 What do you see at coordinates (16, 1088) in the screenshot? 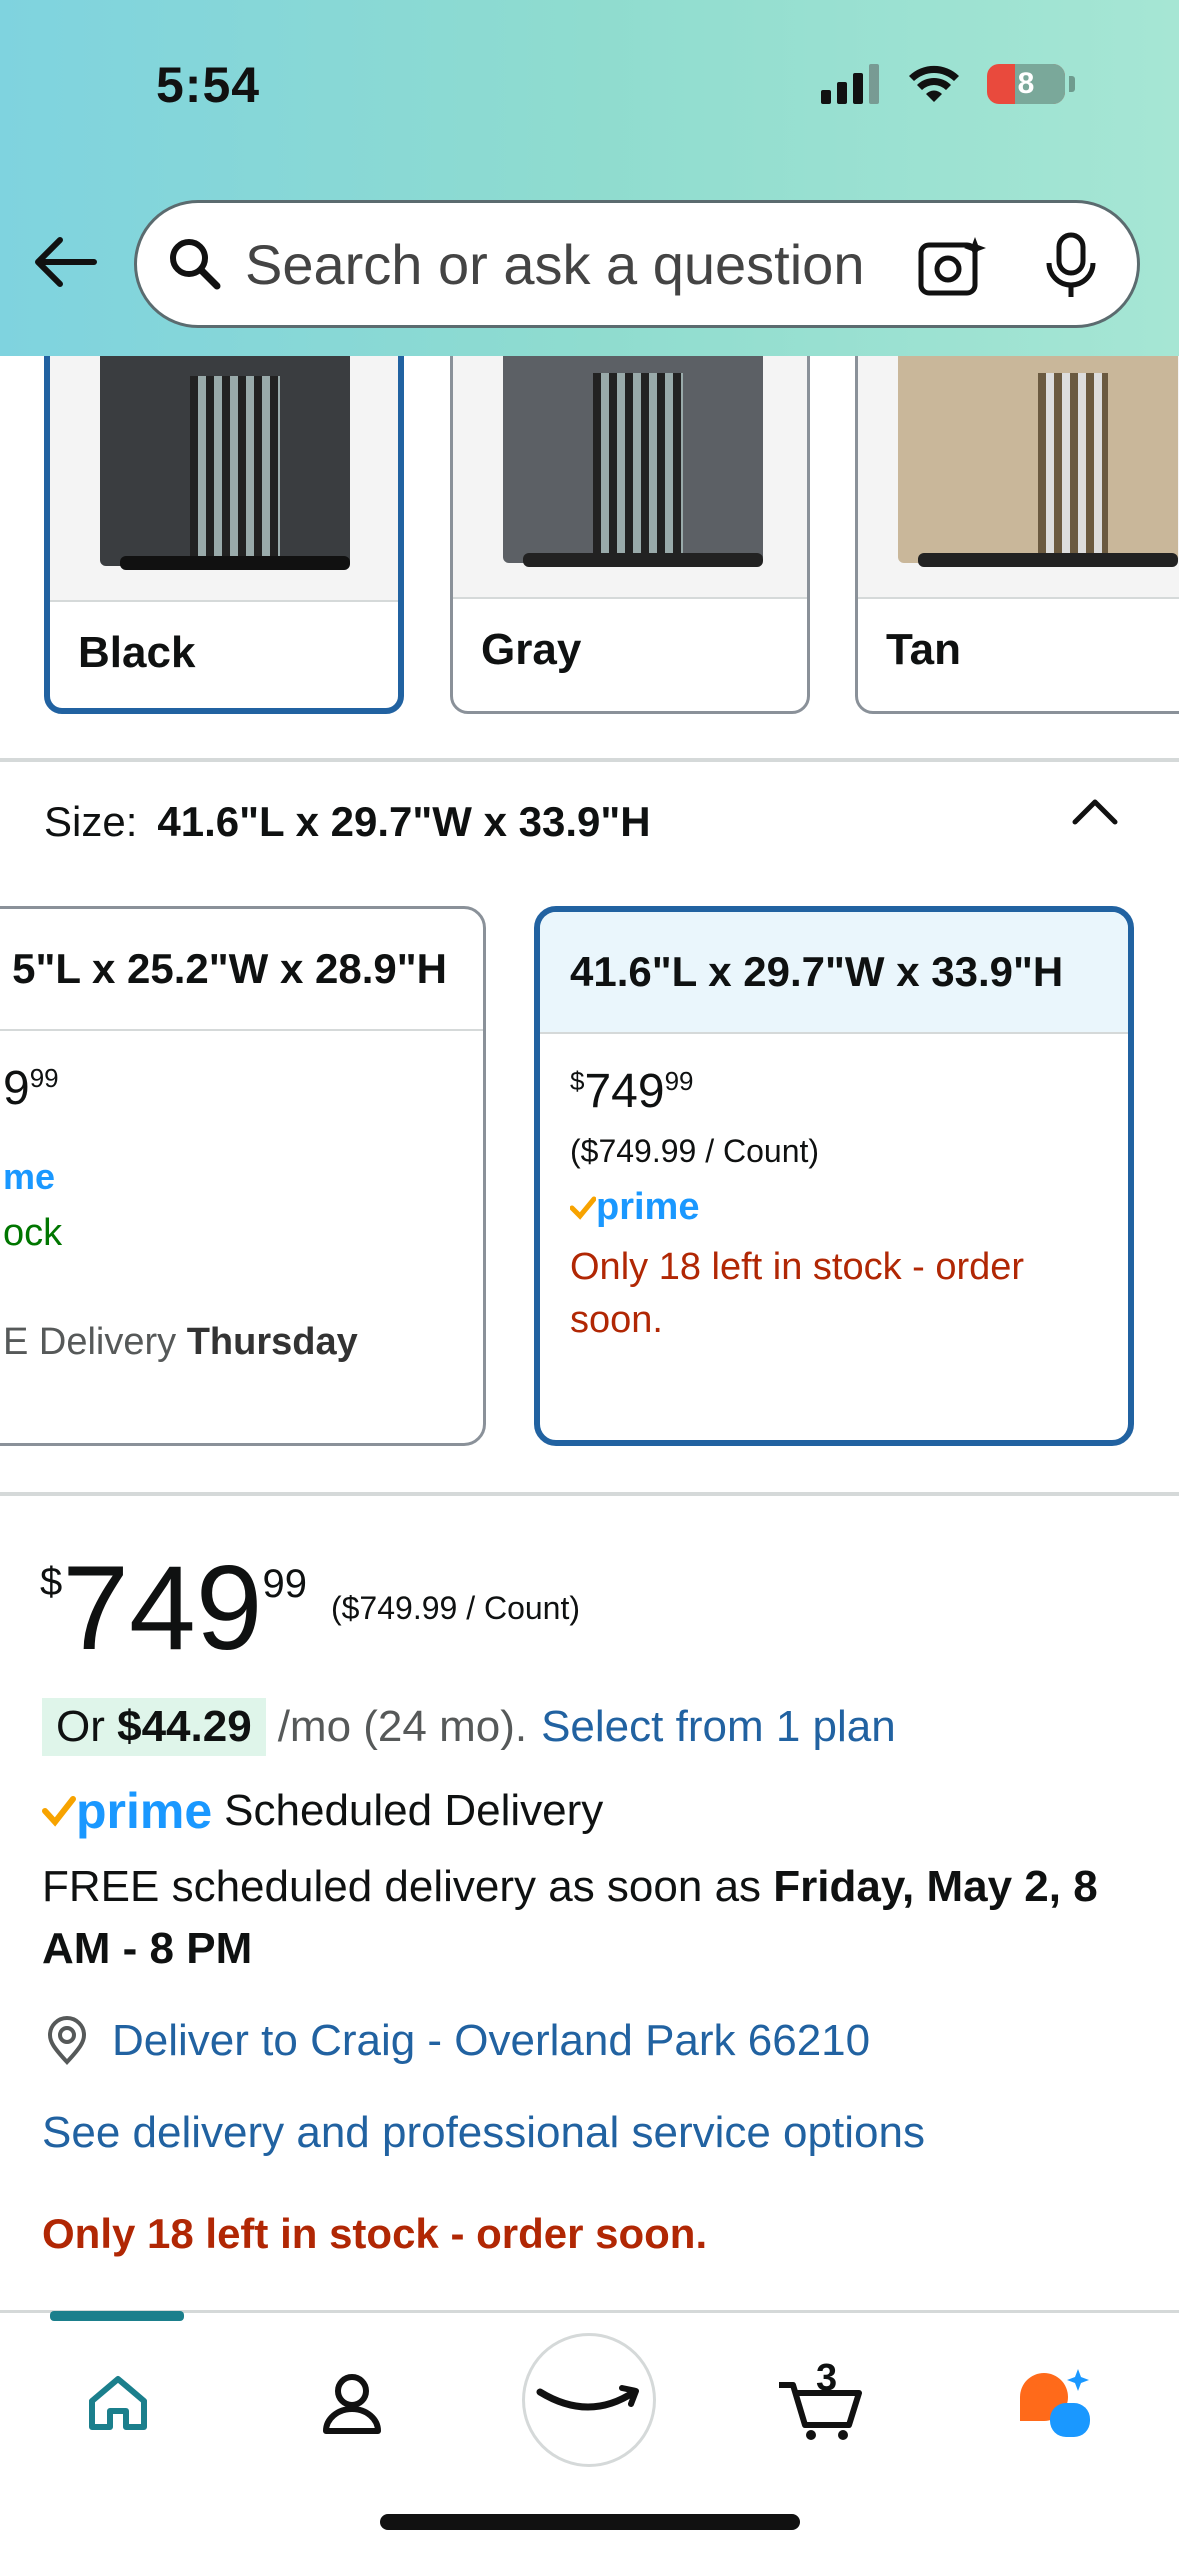
I see `price-whole: 9` at bounding box center [16, 1088].